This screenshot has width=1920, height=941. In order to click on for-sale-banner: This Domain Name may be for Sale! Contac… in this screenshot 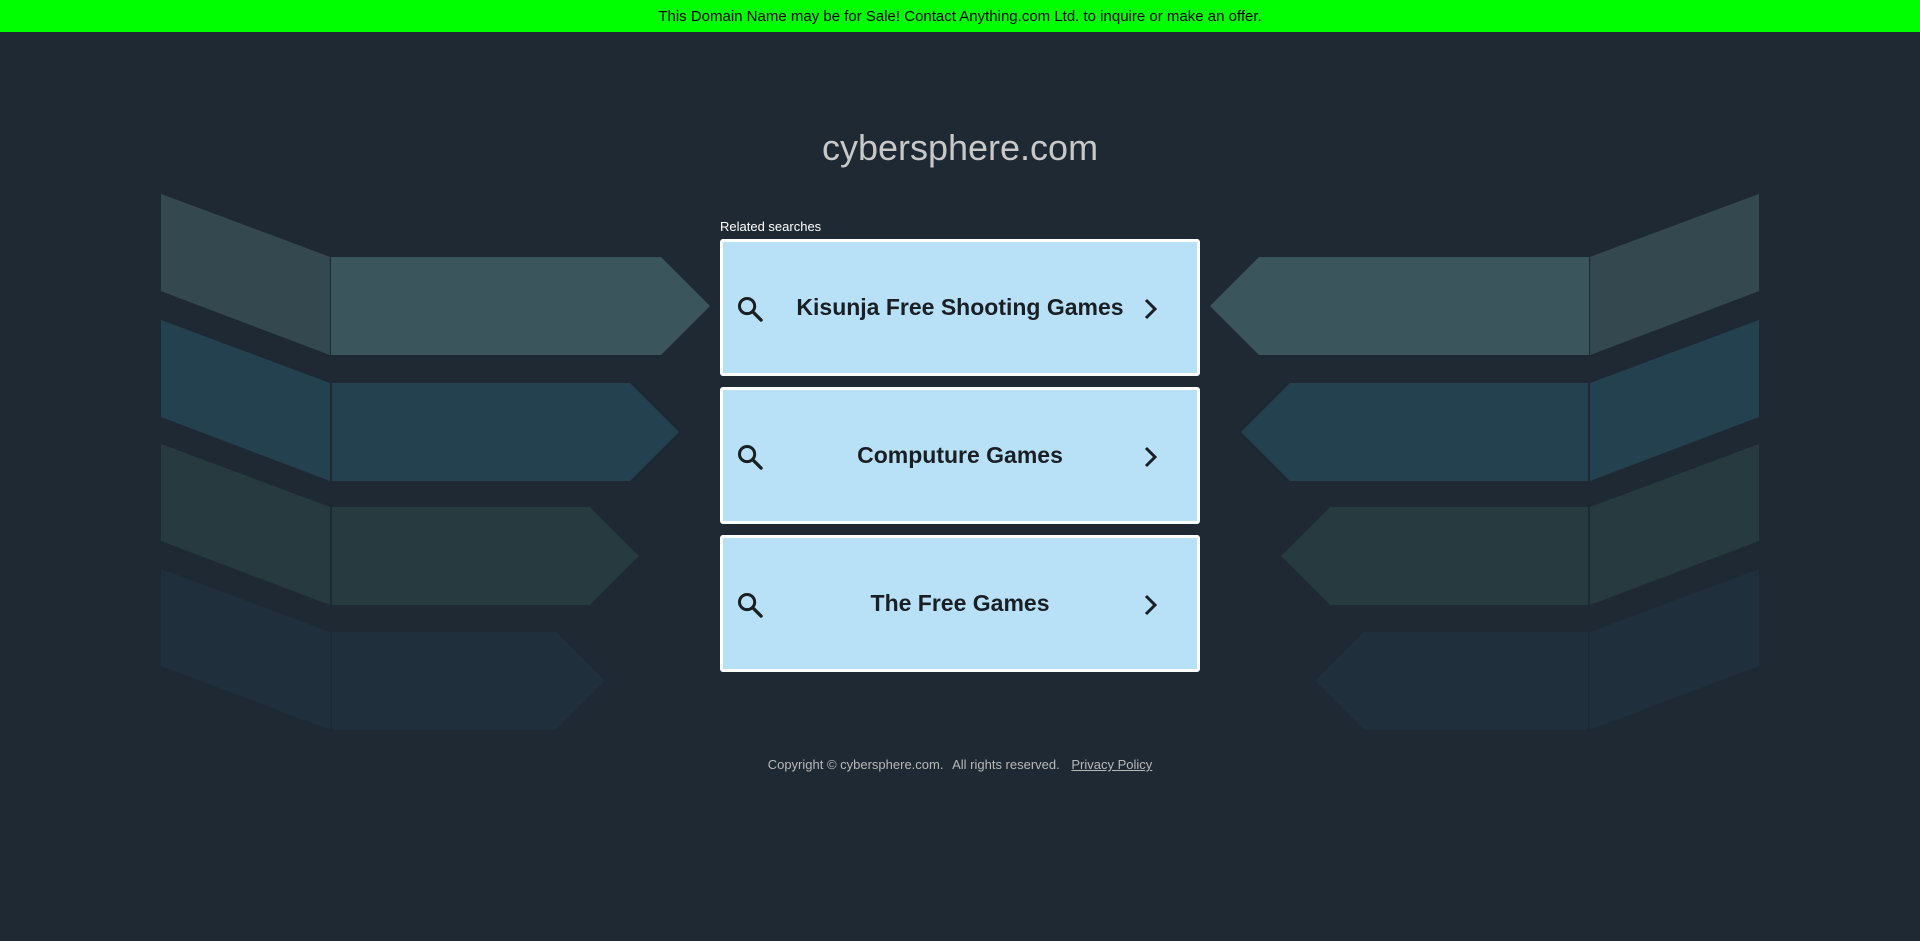, I will do `click(960, 16)`.